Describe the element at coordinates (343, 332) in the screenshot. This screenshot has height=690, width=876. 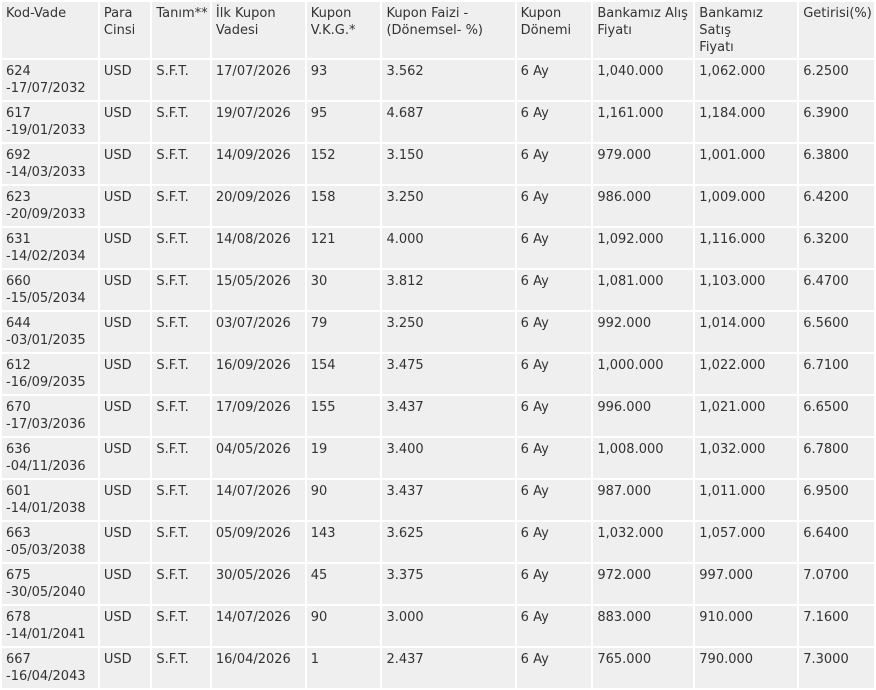
I see `cell-kupon-vkg: 79` at that location.